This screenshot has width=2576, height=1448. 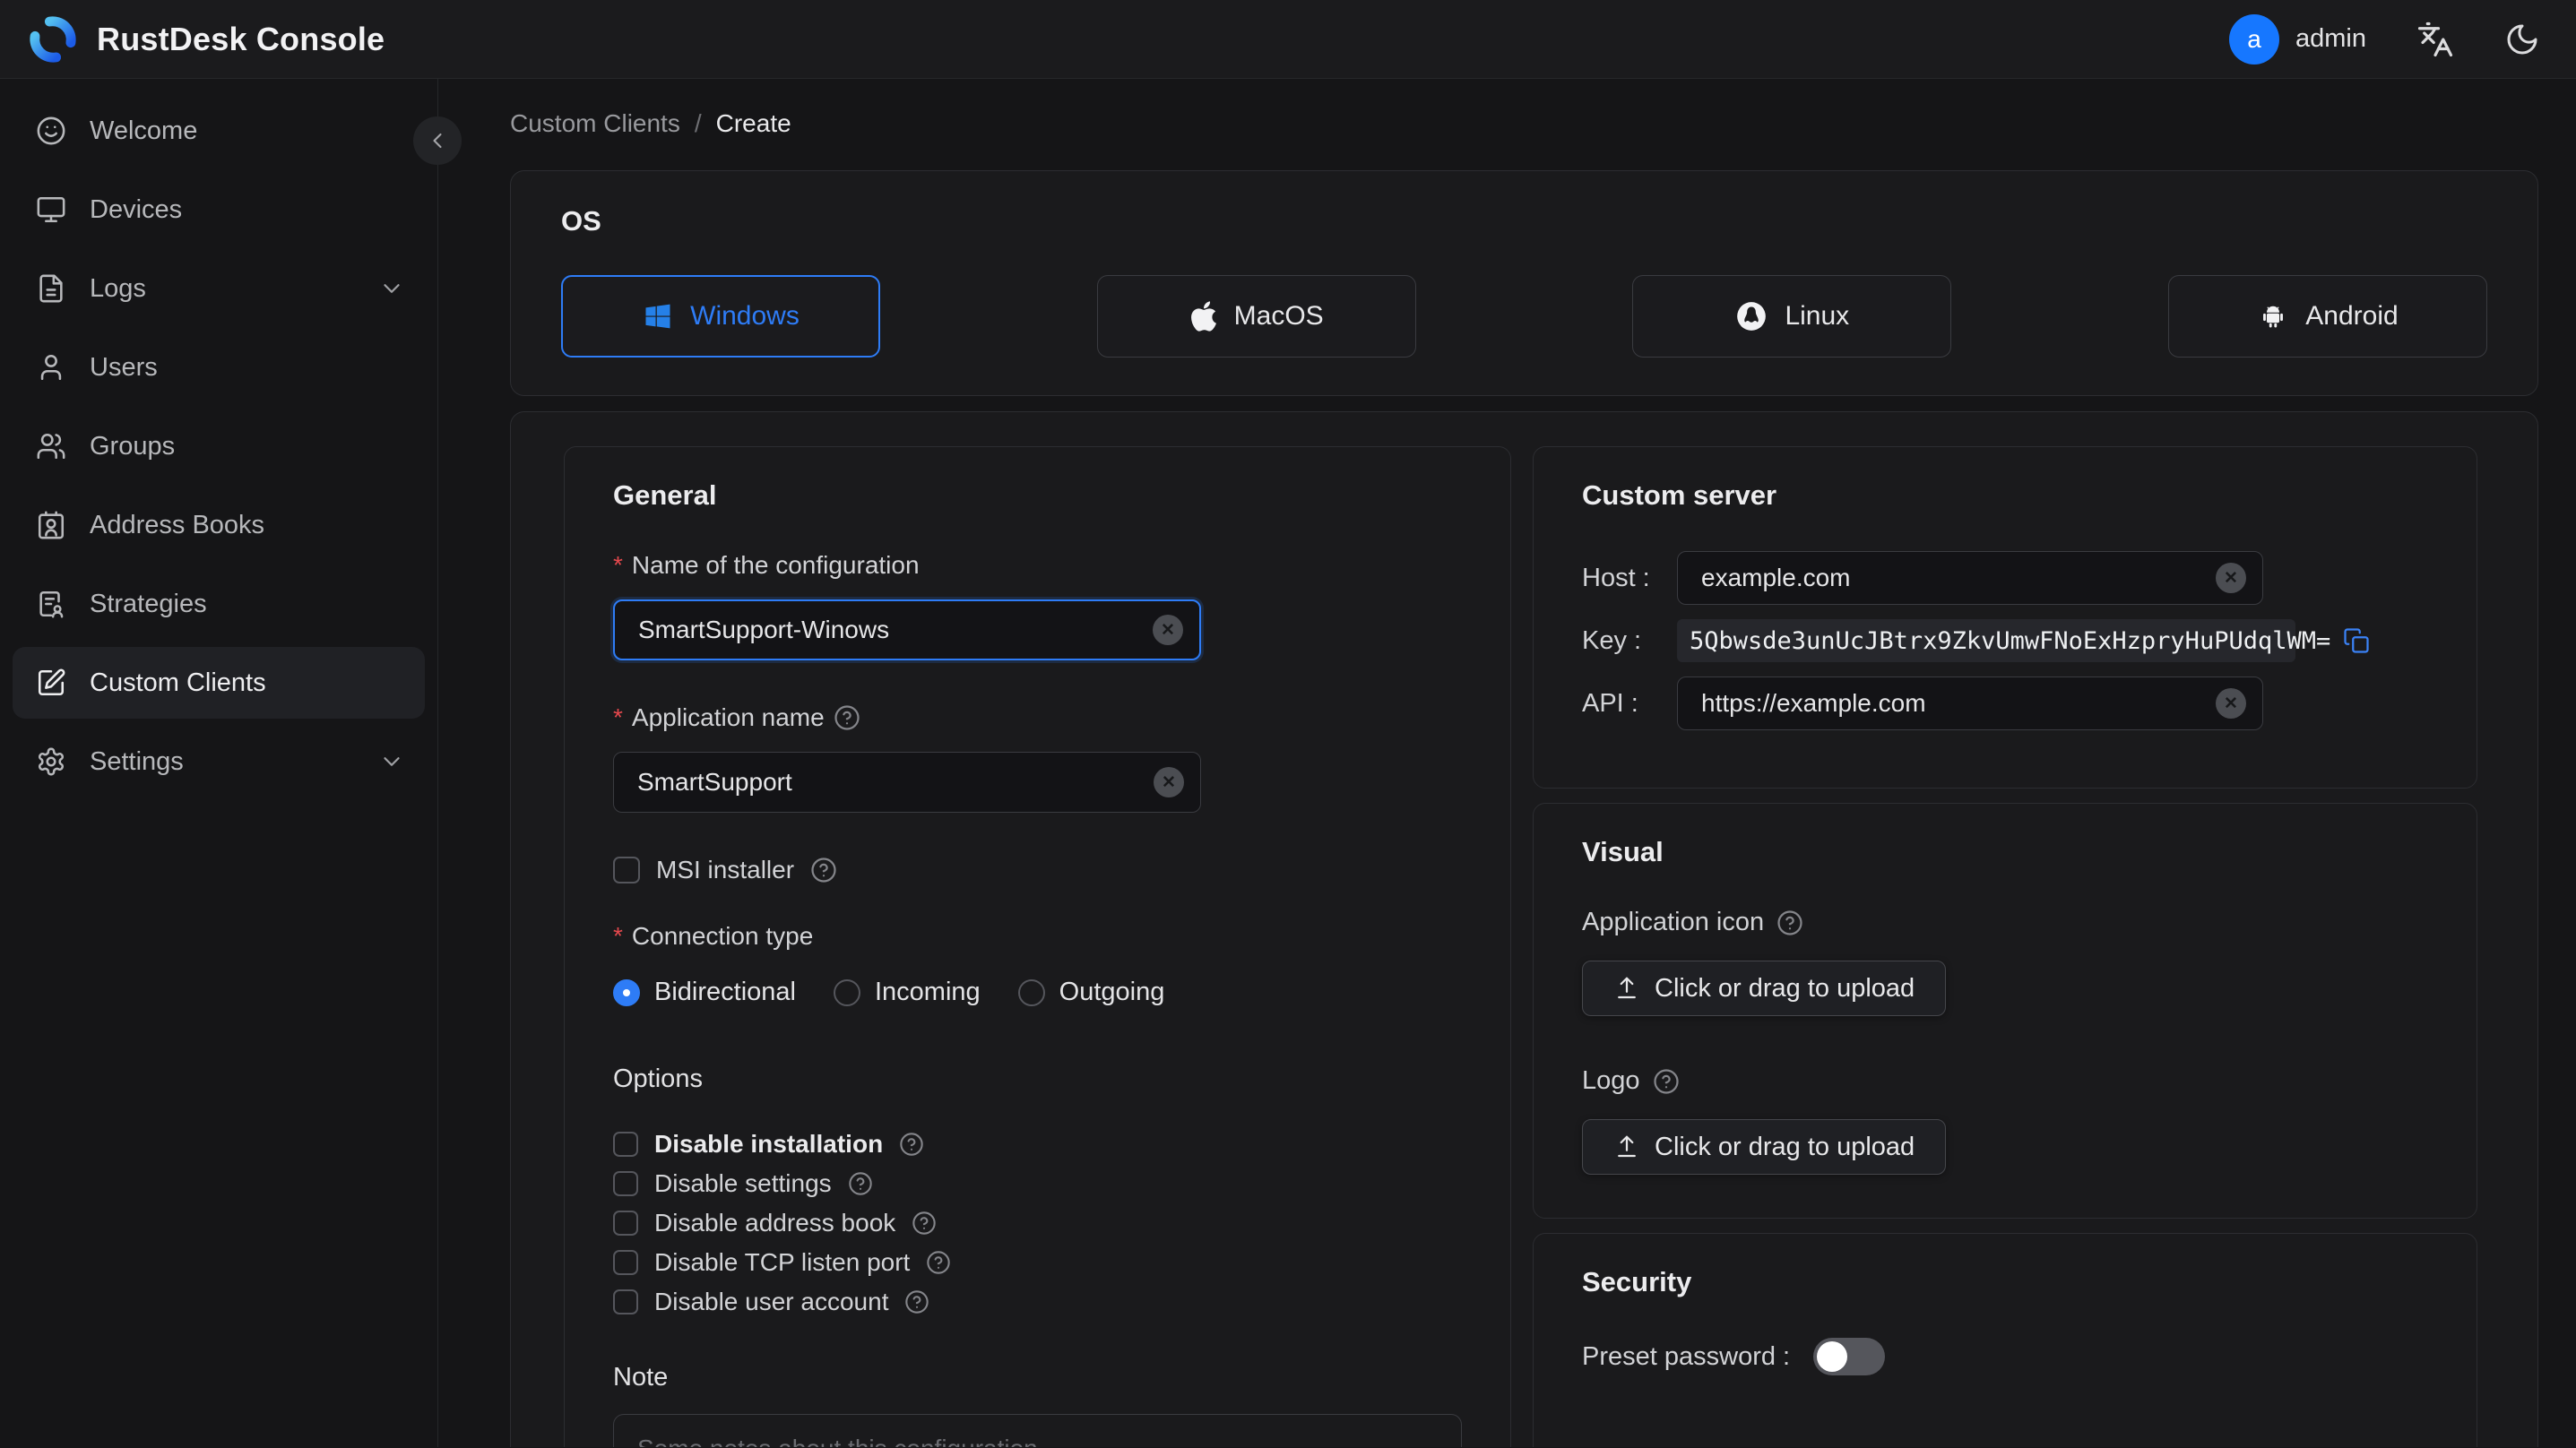 I want to click on option-disable-installation: Disable installation, so click(x=1037, y=1144).